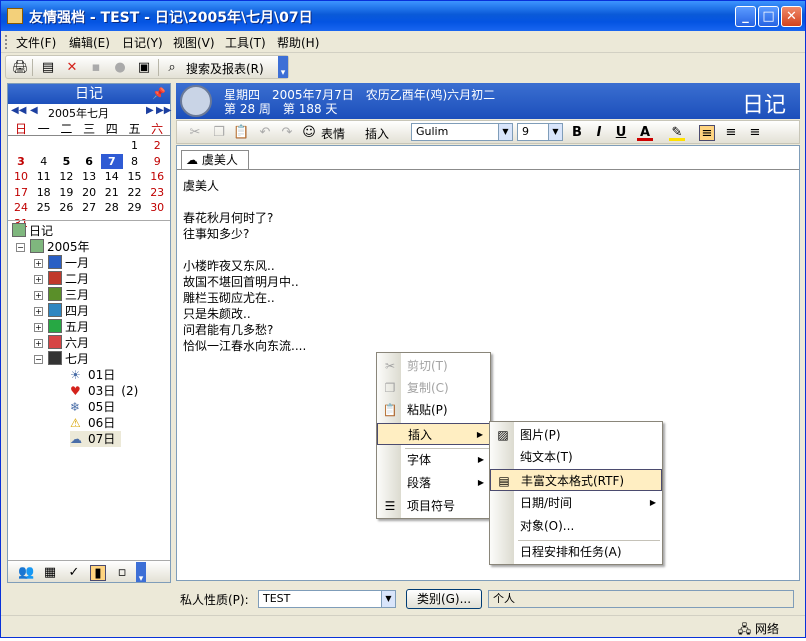  Describe the element at coordinates (21, 161) in the screenshot. I see `calendar-day: 3` at that location.